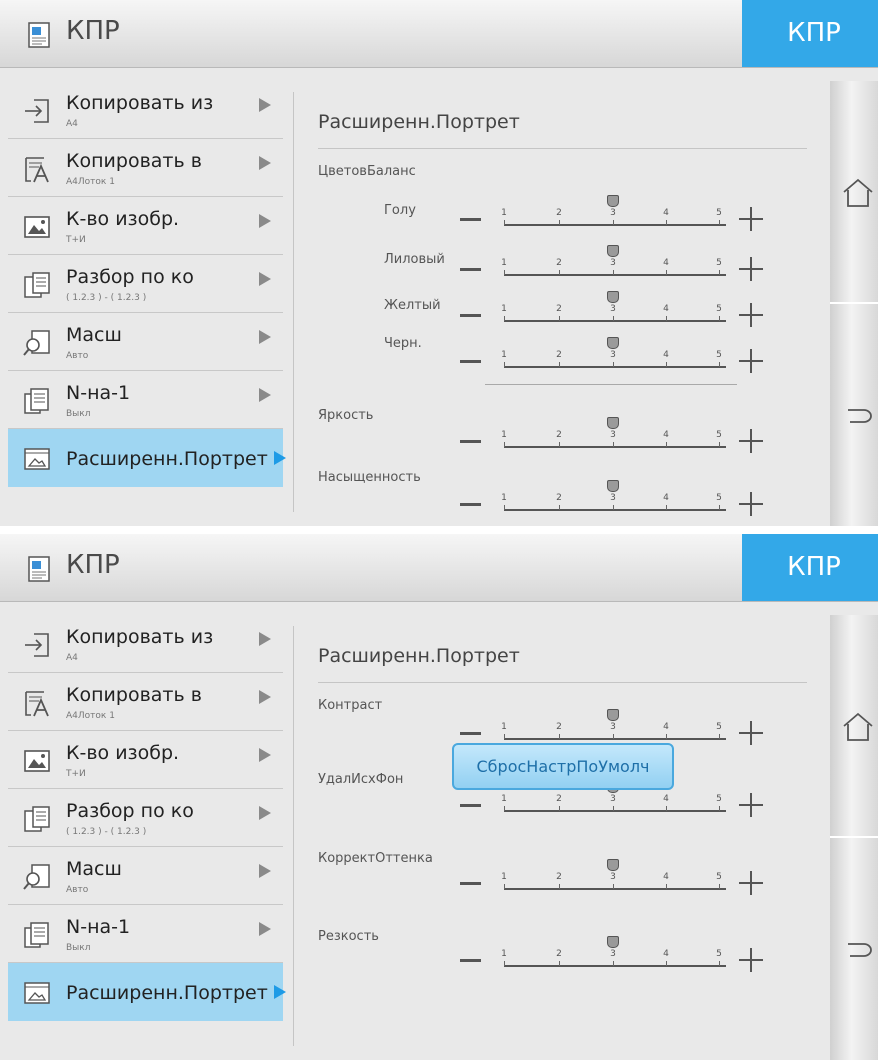 The image size is (878, 1060). I want to click on image-icon, so click(37, 227).